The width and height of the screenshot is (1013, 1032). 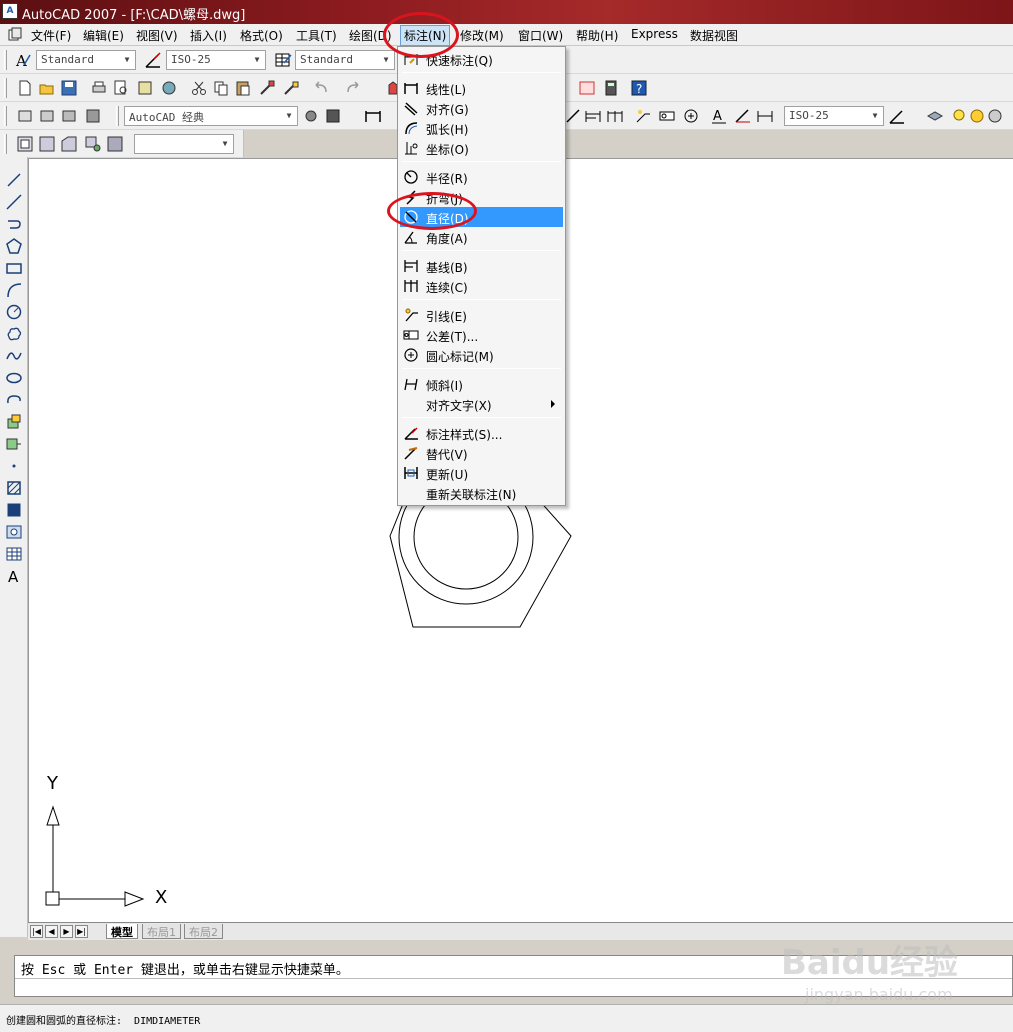 I want to click on autocad-app-icon: A, so click(x=10, y=11).